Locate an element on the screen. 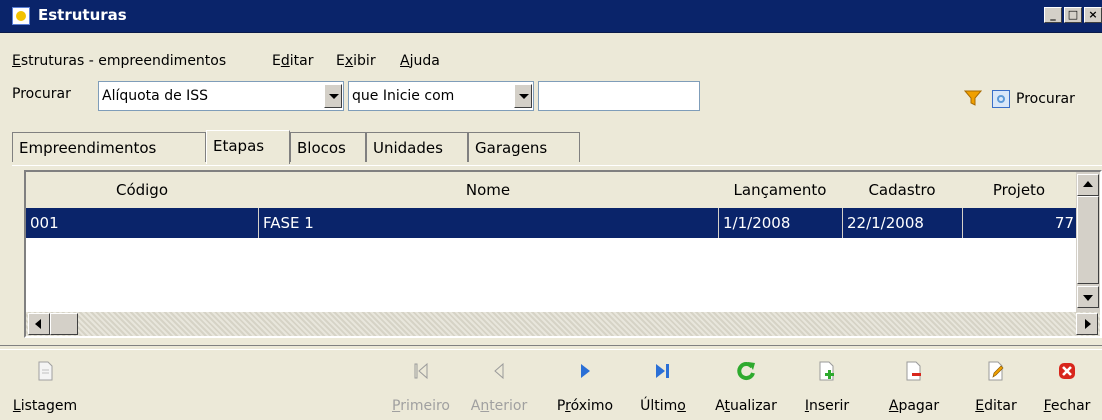 This screenshot has width=1102, height=420. table-row: 001 FASE 1 1/1/2008 22/1/2008 77 is located at coordinates (551, 223).